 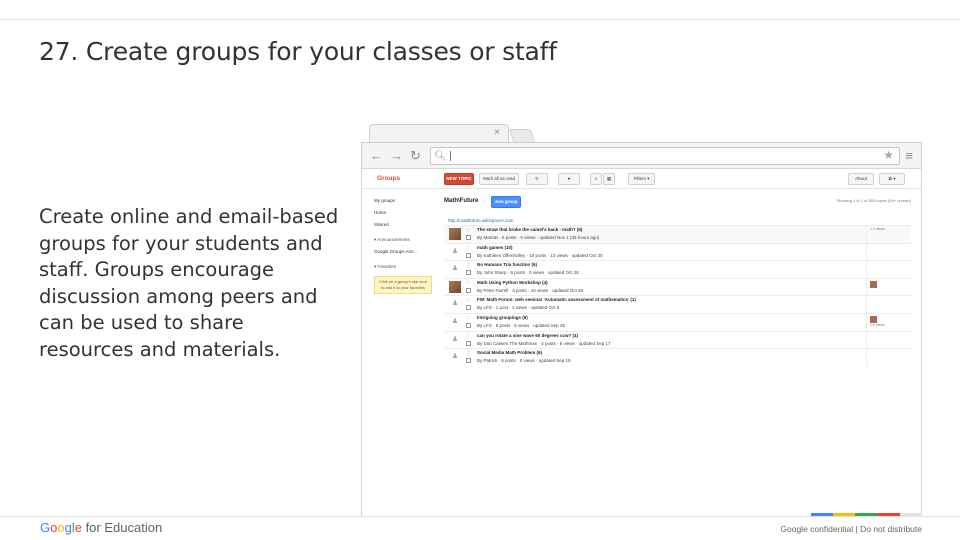 What do you see at coordinates (78, 527) in the screenshot?
I see `wordmark-letter: e` at bounding box center [78, 527].